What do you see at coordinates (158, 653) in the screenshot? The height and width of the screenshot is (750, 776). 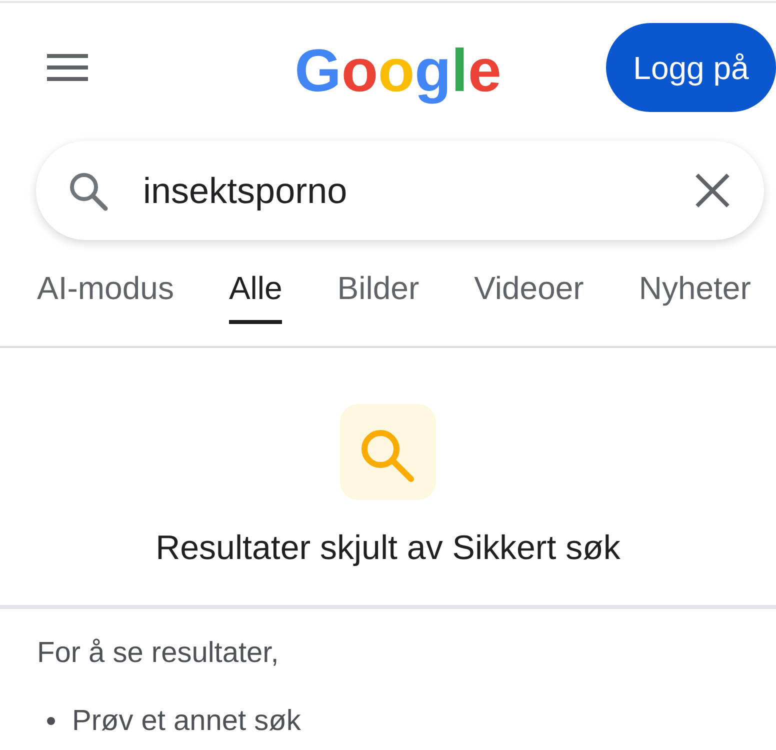 I see `help-intro: For å se resultater,` at bounding box center [158, 653].